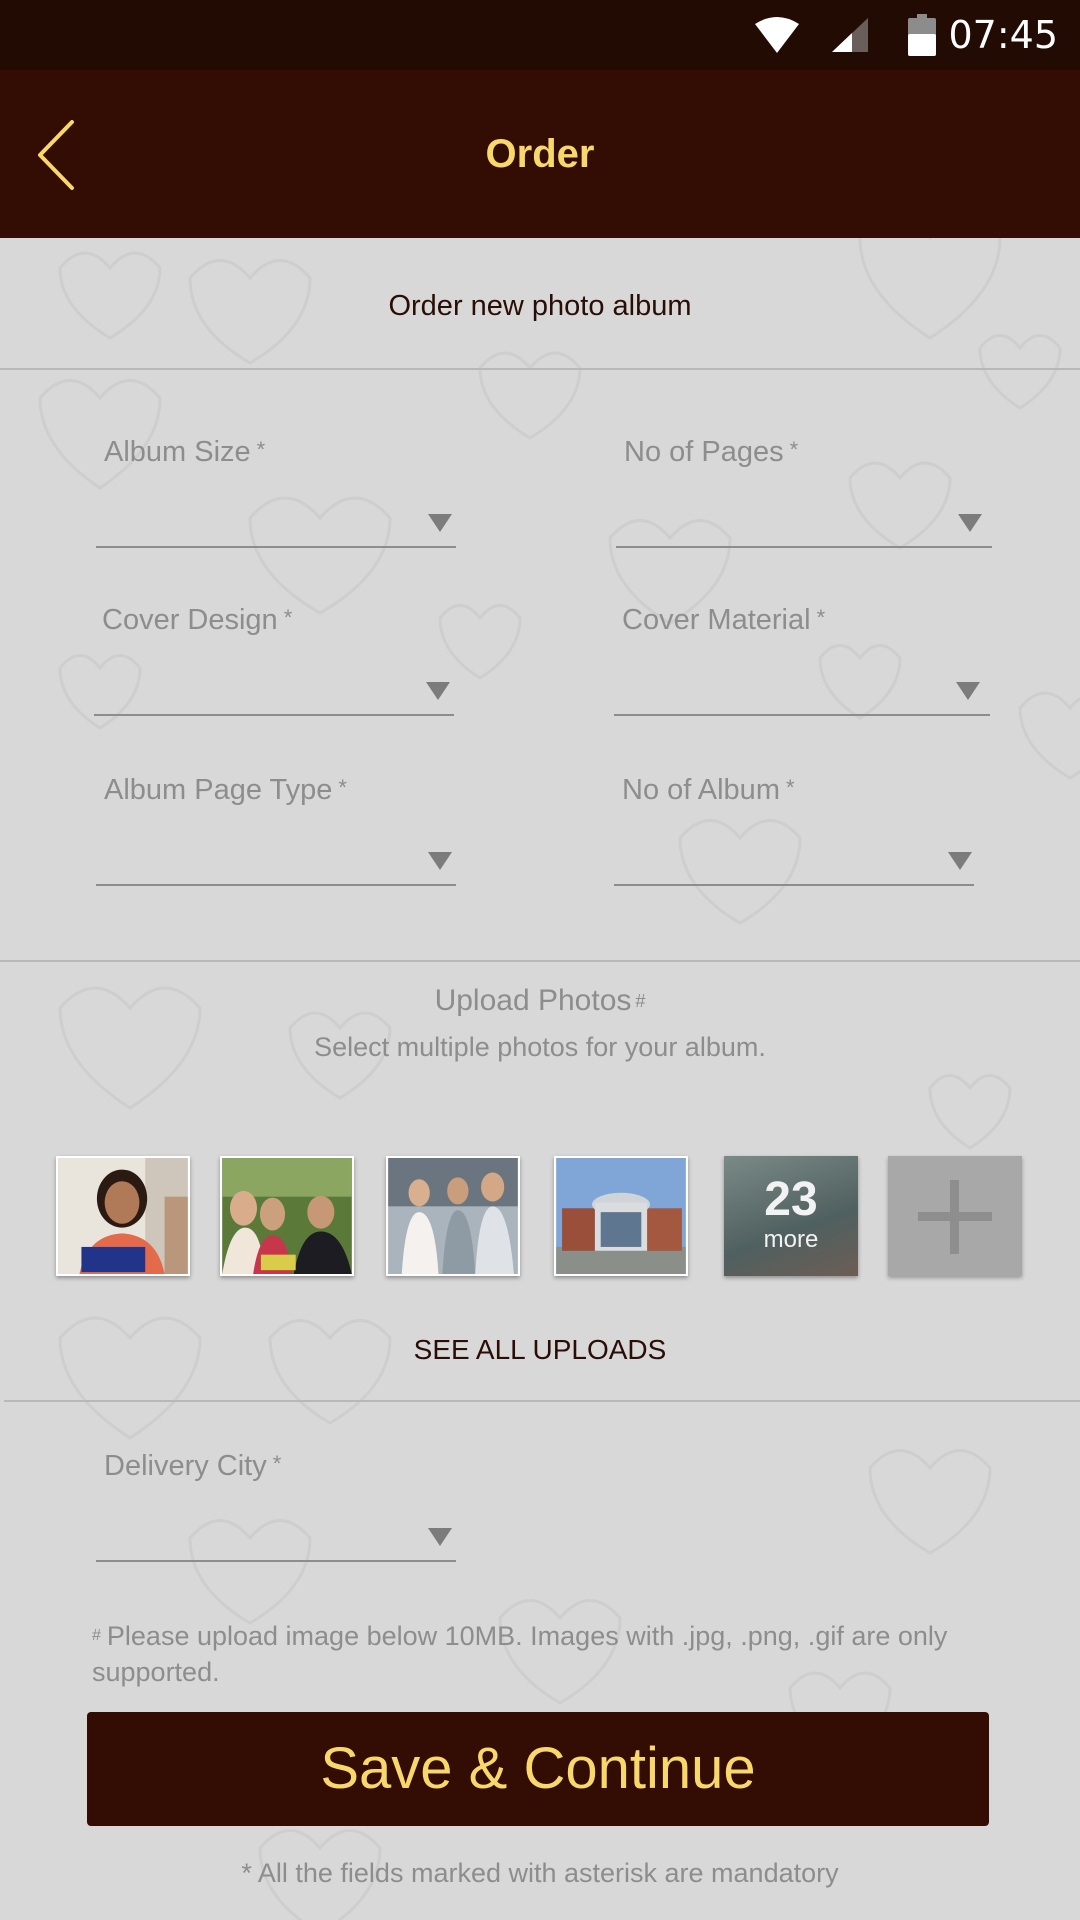 The width and height of the screenshot is (1080, 1920). I want to click on no-of-pages-dropdown: No of Pages *, so click(804, 494).